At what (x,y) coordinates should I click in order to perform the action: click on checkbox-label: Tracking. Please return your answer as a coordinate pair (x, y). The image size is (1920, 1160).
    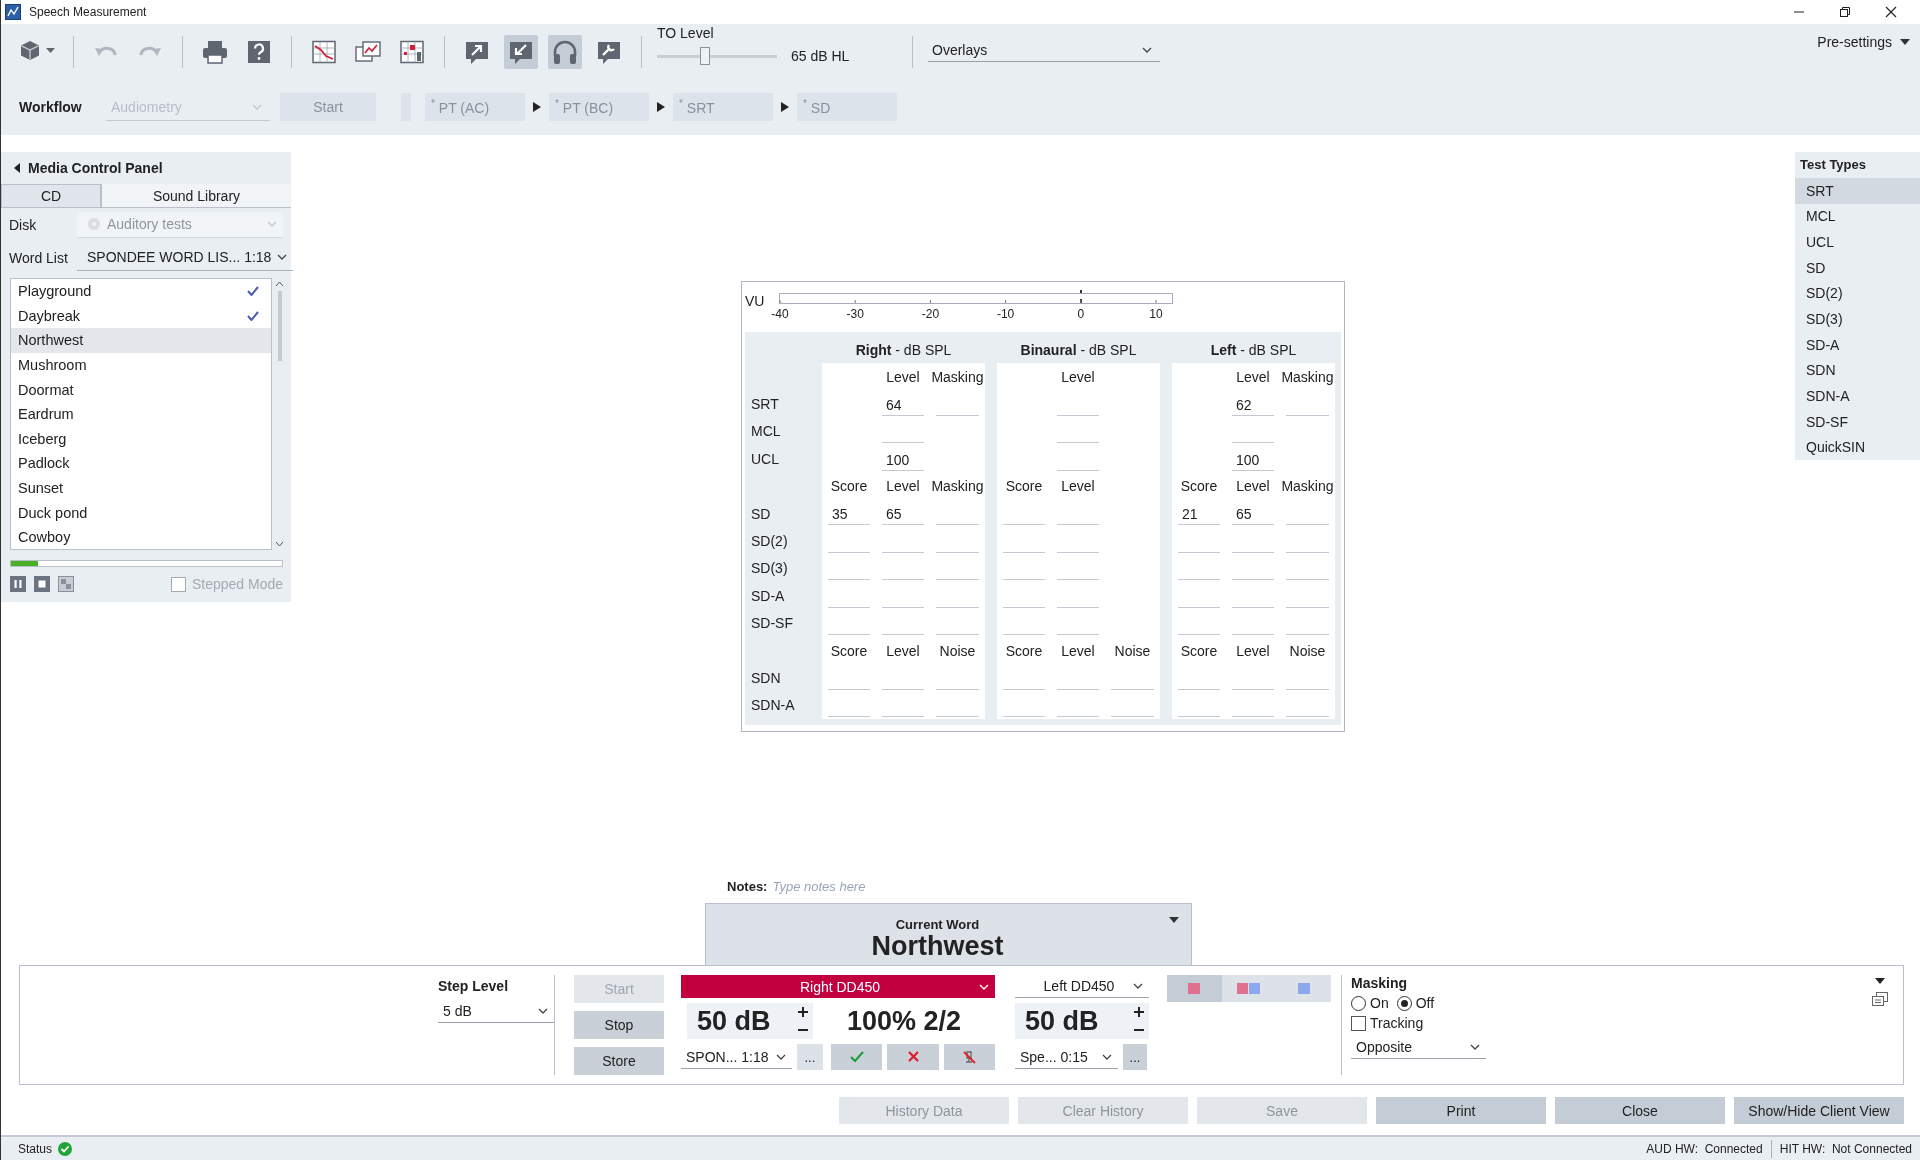
    Looking at the image, I should click on (1397, 1023).